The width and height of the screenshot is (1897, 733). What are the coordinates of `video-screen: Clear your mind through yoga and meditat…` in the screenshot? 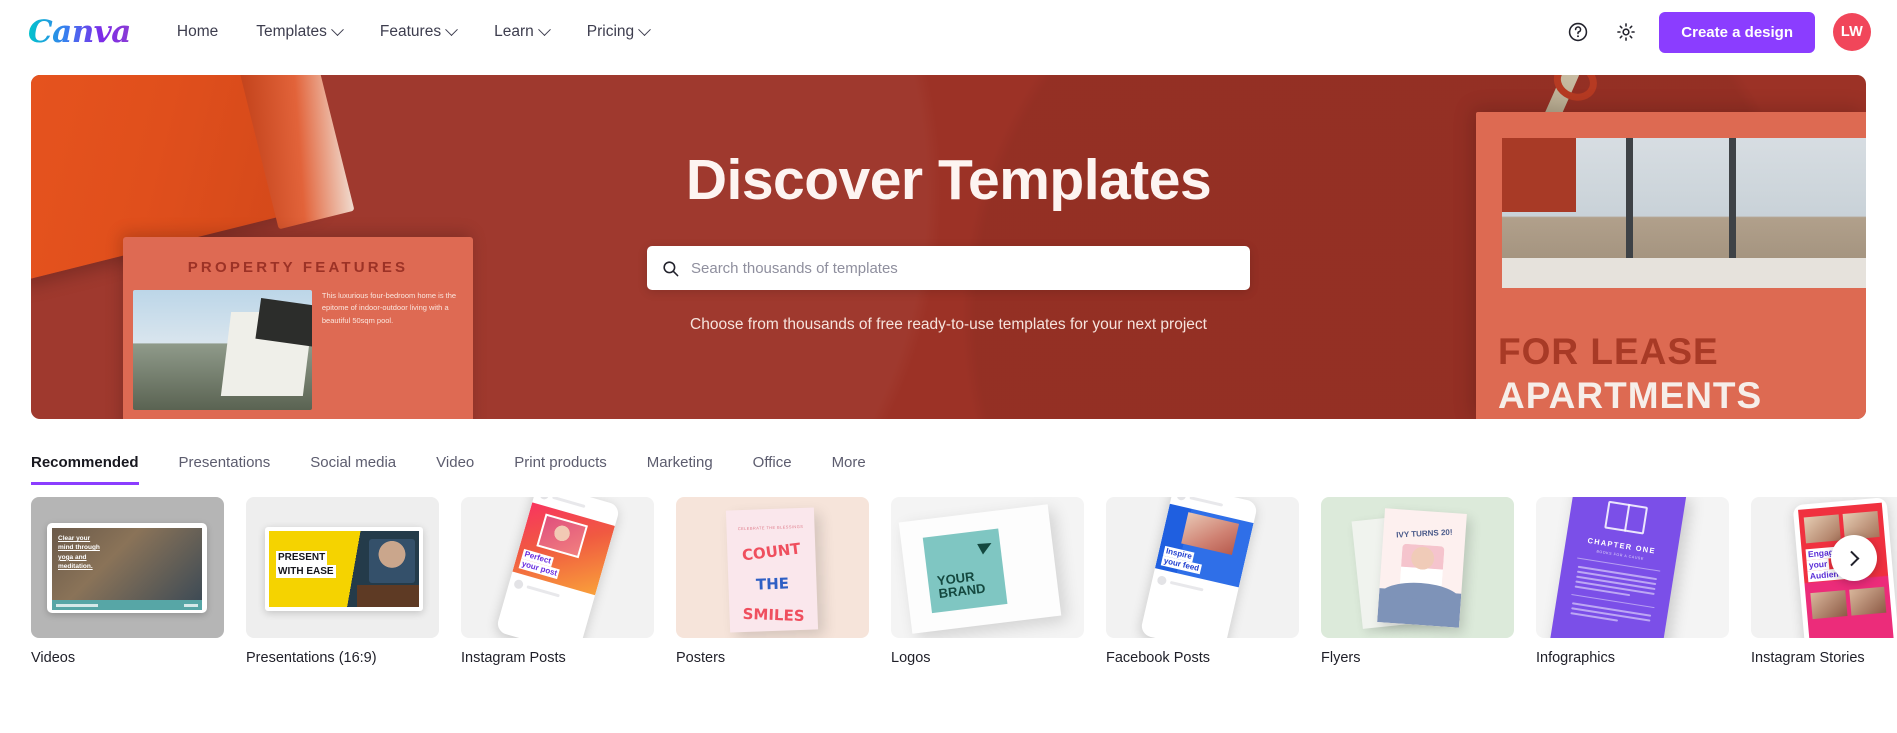 It's located at (127, 564).